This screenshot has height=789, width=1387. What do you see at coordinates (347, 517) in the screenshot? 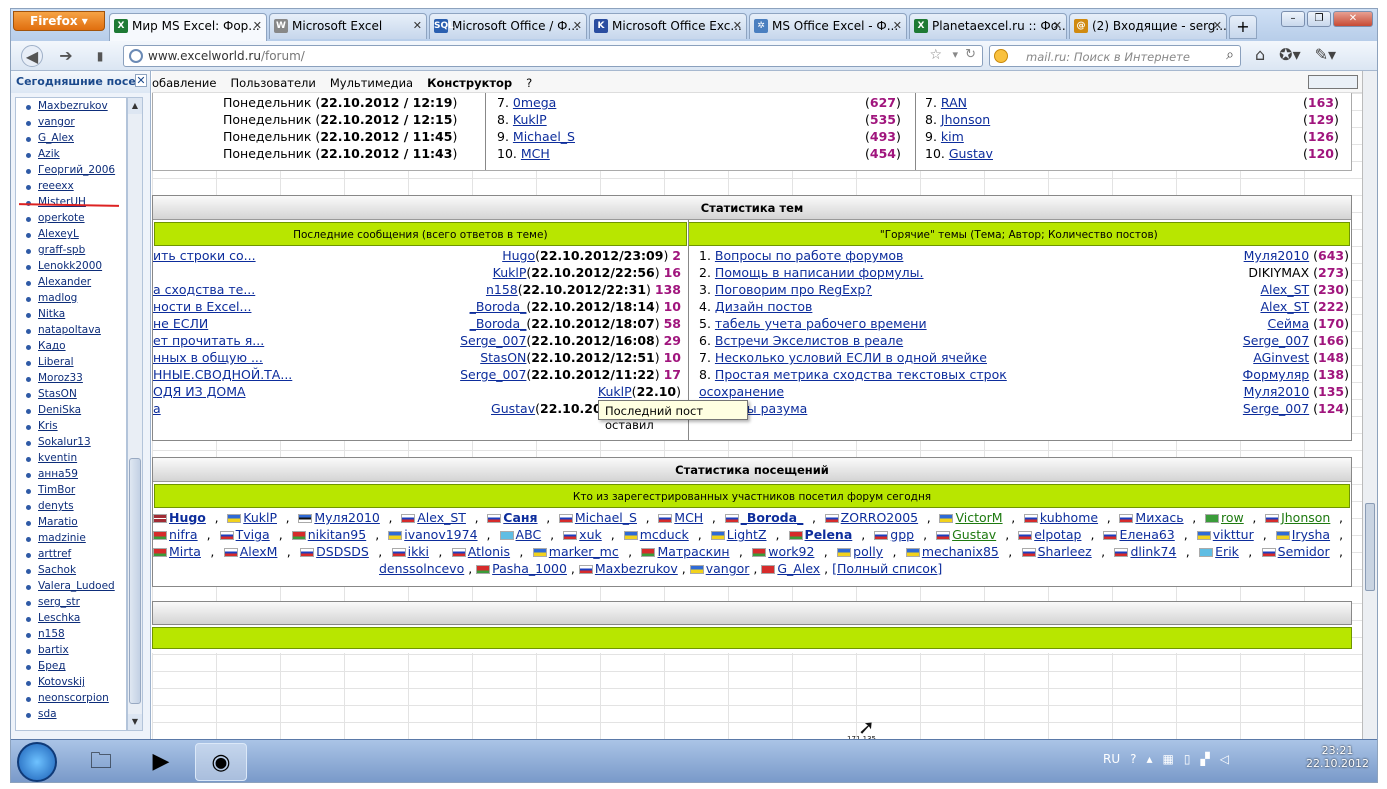
I see `visitor-link: Муля2010` at bounding box center [347, 517].